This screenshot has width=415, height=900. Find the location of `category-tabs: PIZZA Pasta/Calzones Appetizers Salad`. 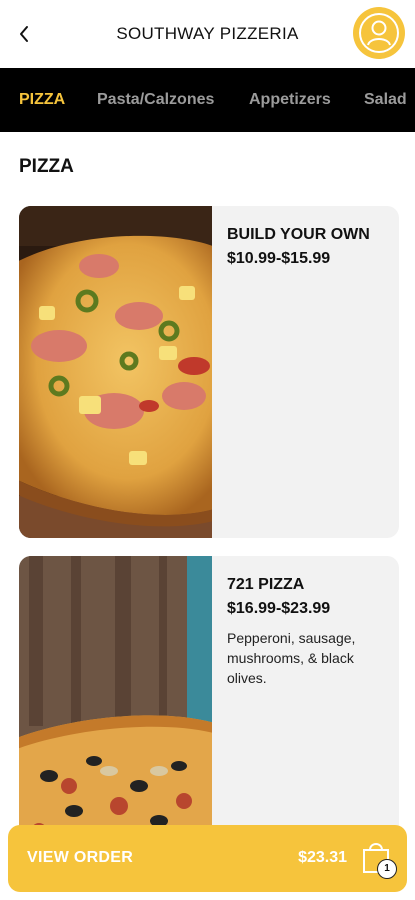

category-tabs: PIZZA Pasta/Calzones Appetizers Salad is located at coordinates (207, 100).